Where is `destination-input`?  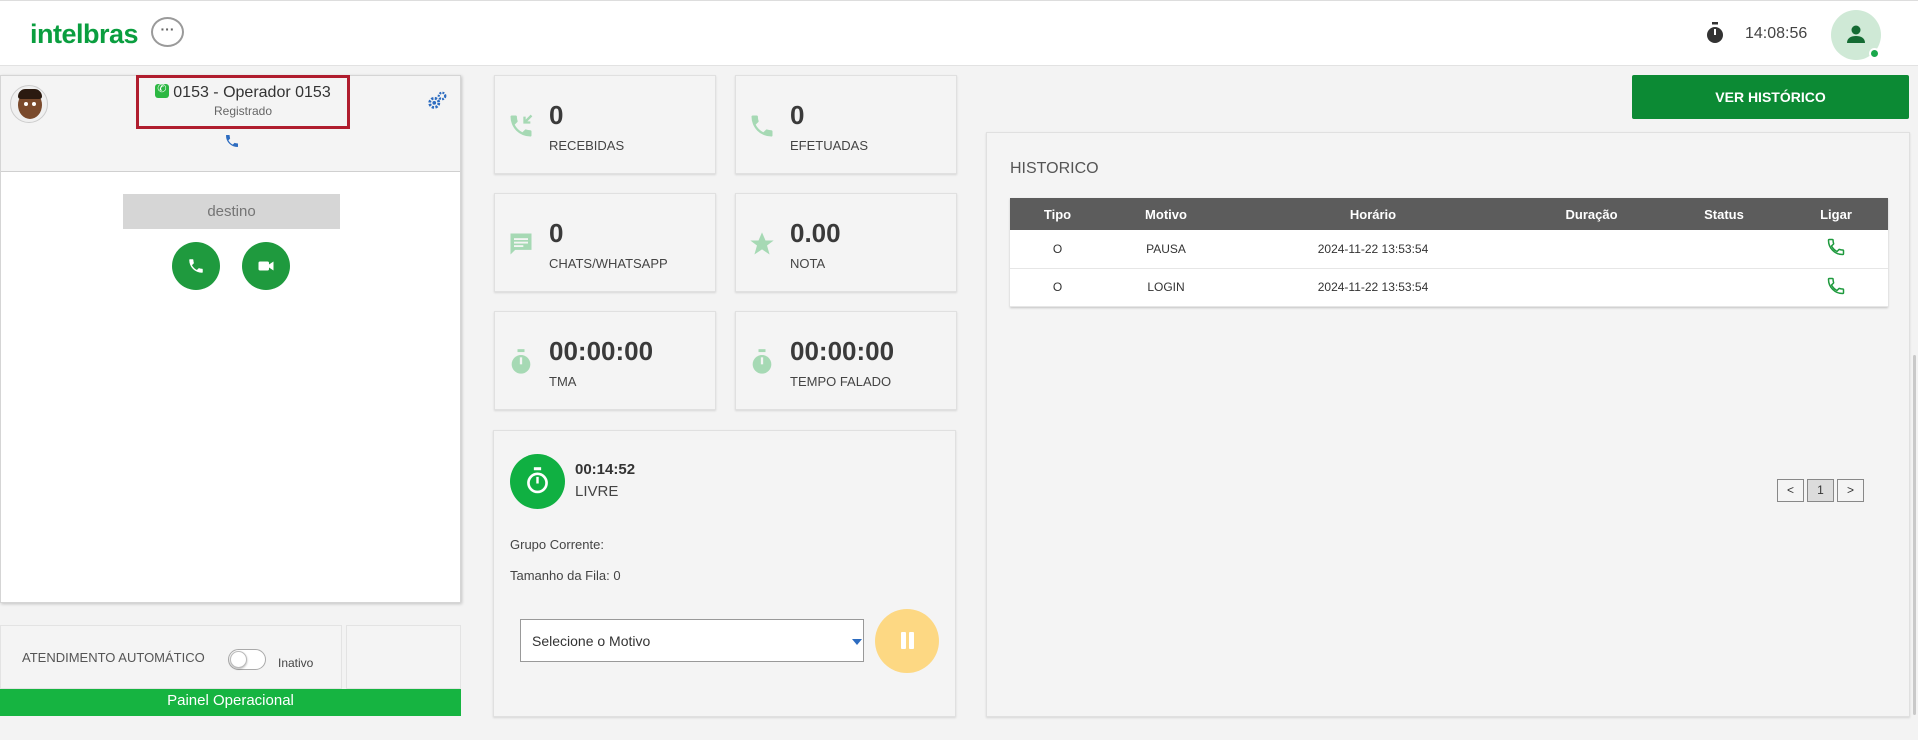
destination-input is located at coordinates (231, 211).